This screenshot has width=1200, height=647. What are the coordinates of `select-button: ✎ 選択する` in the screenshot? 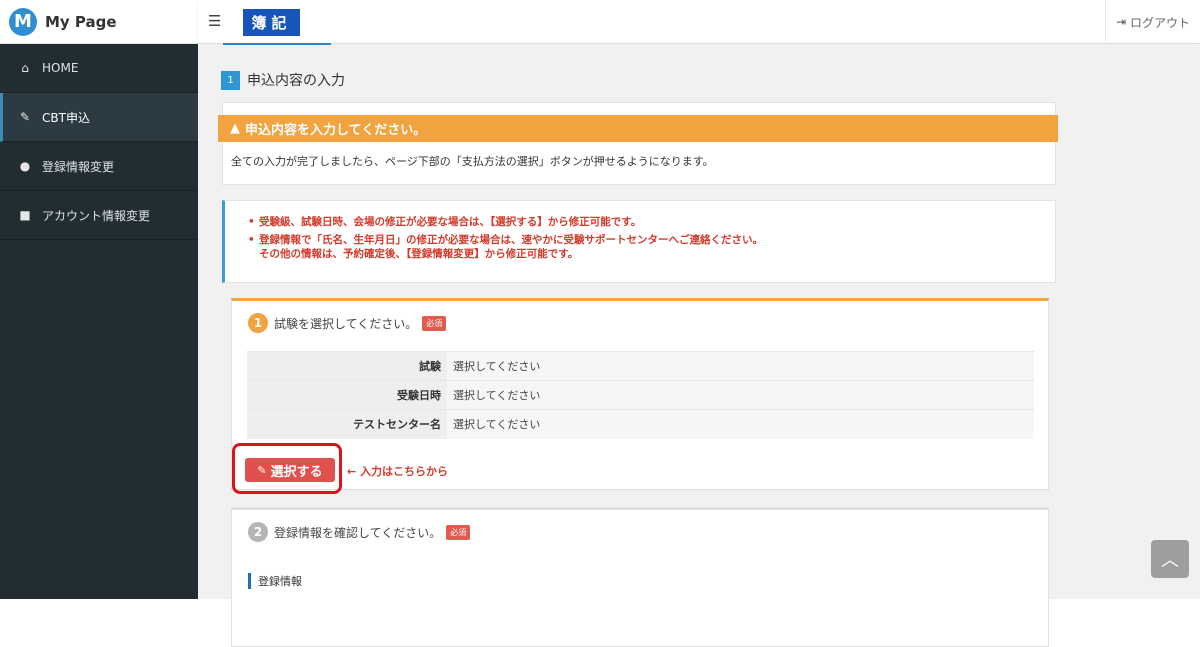 It's located at (290, 470).